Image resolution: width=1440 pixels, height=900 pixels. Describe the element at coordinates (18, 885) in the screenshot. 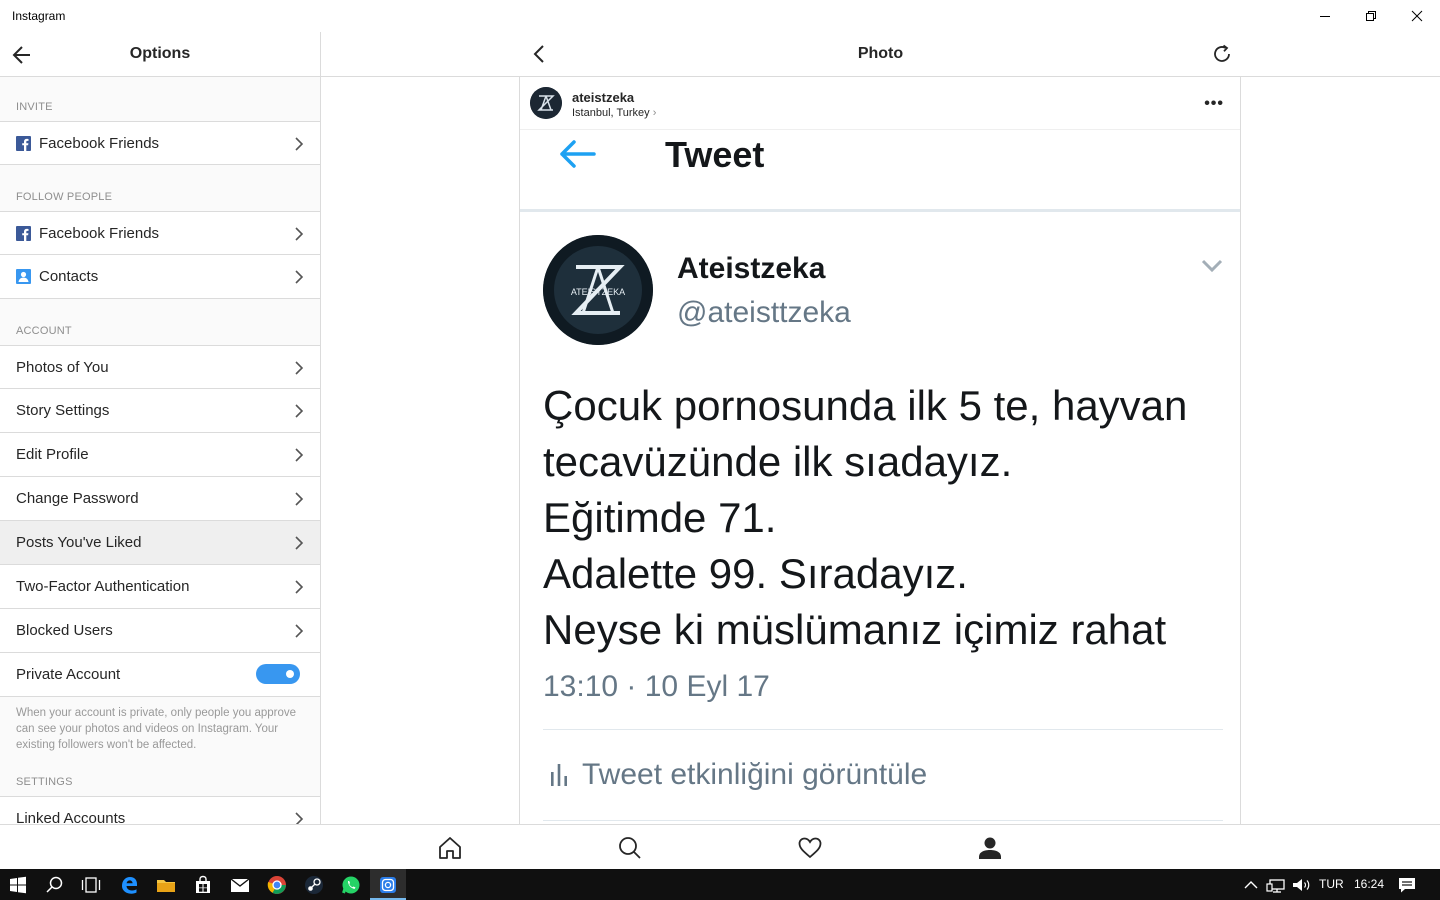

I see `windows-start-icon` at that location.